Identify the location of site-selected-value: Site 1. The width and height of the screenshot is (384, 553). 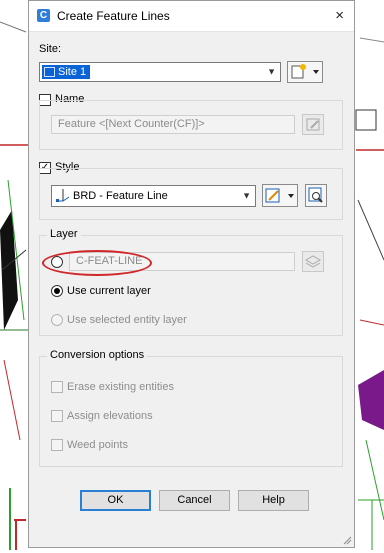
(66, 72).